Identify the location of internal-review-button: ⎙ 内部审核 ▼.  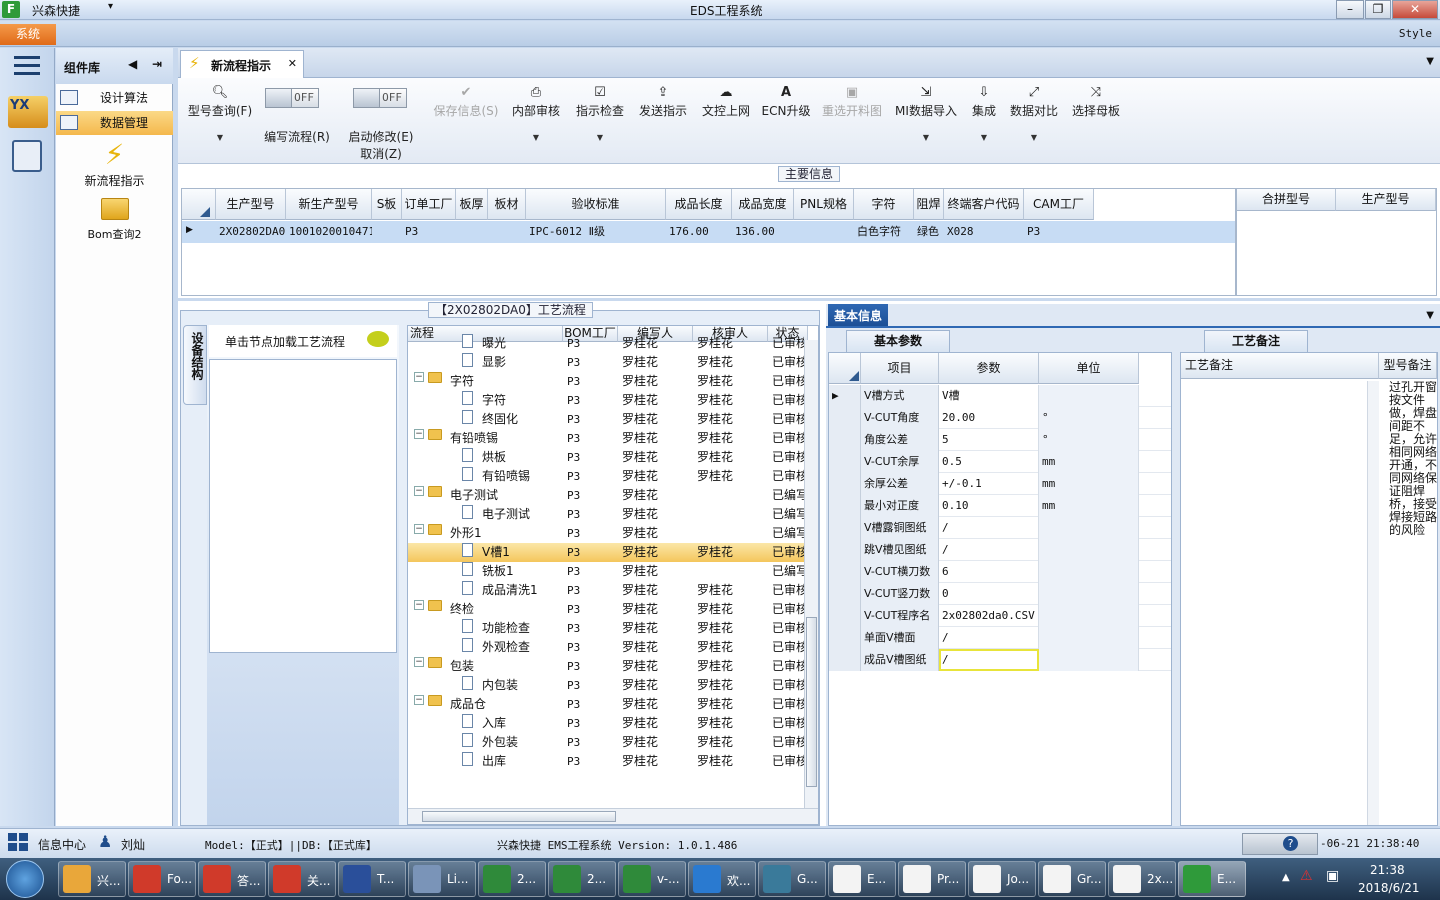
(536, 113).